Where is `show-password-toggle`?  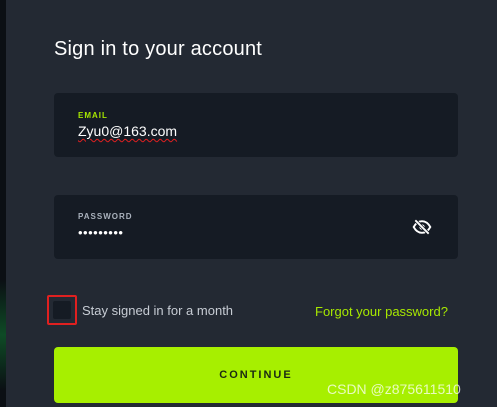
show-password-toggle is located at coordinates (422, 227).